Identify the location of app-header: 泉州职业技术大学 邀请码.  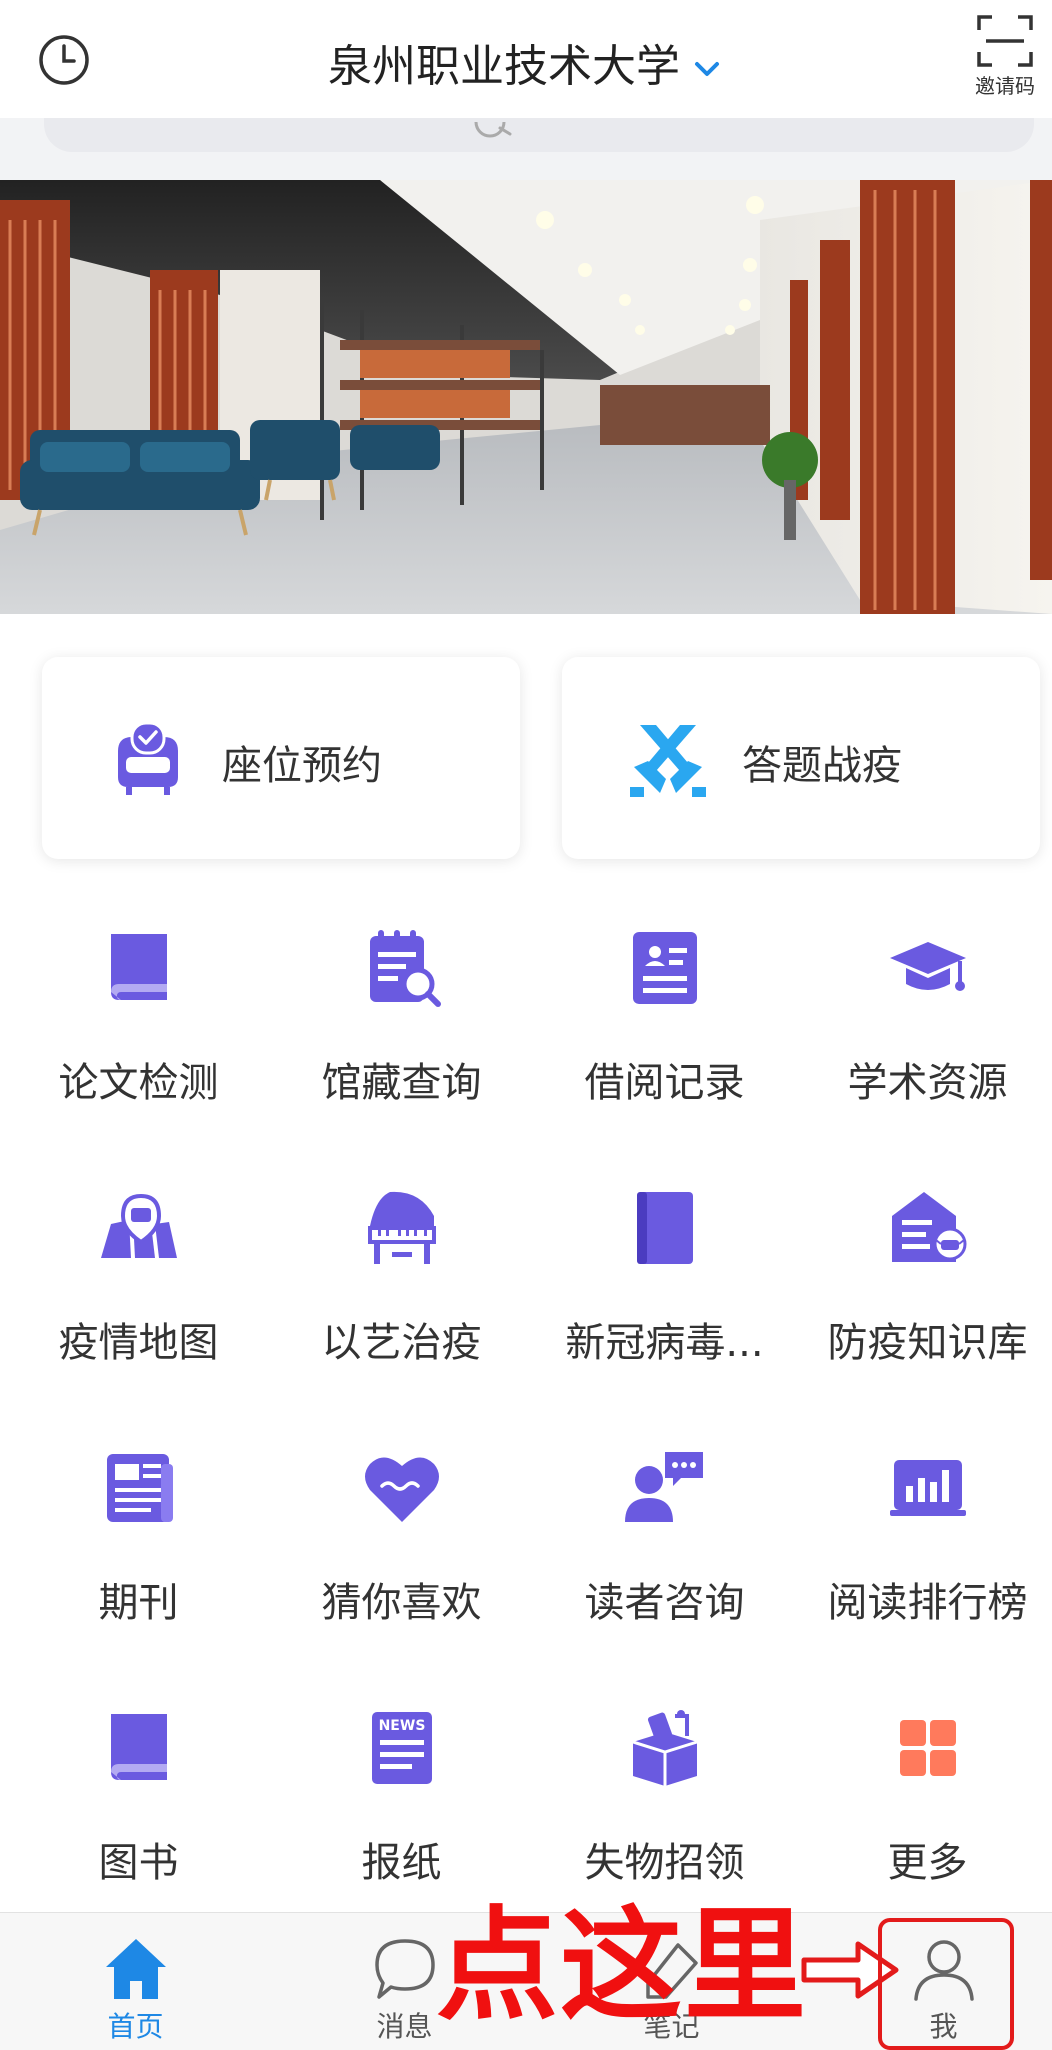
(526, 62).